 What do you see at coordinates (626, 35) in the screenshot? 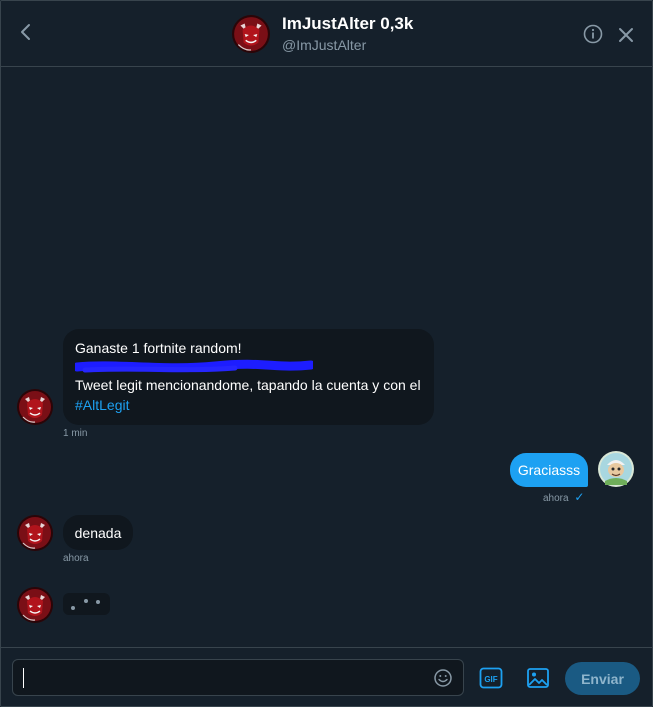
I see `close-icon` at bounding box center [626, 35].